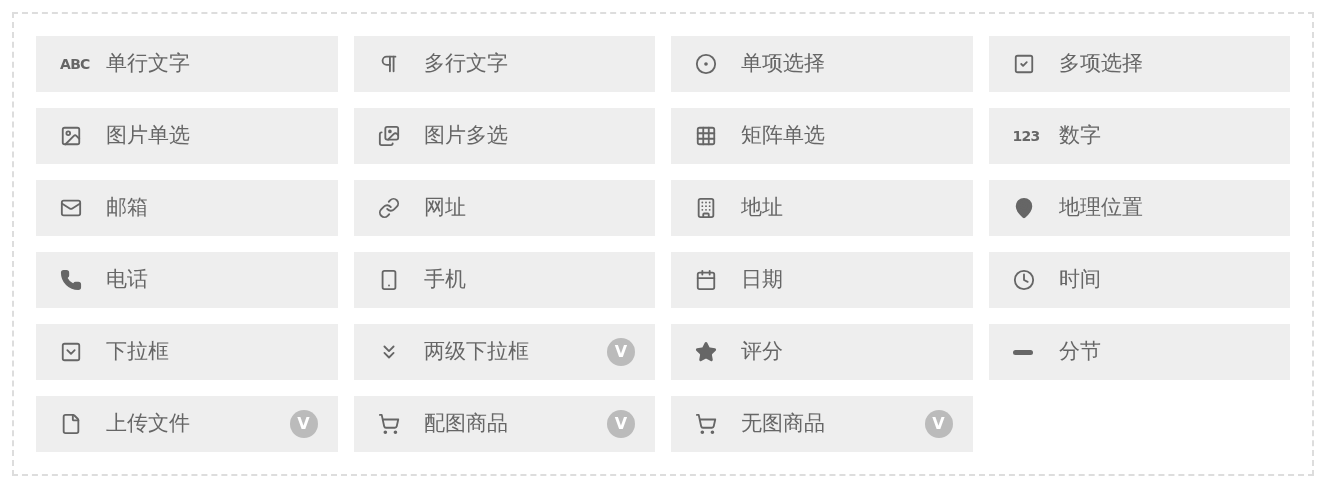  What do you see at coordinates (71, 424) in the screenshot?
I see `file-icon` at bounding box center [71, 424].